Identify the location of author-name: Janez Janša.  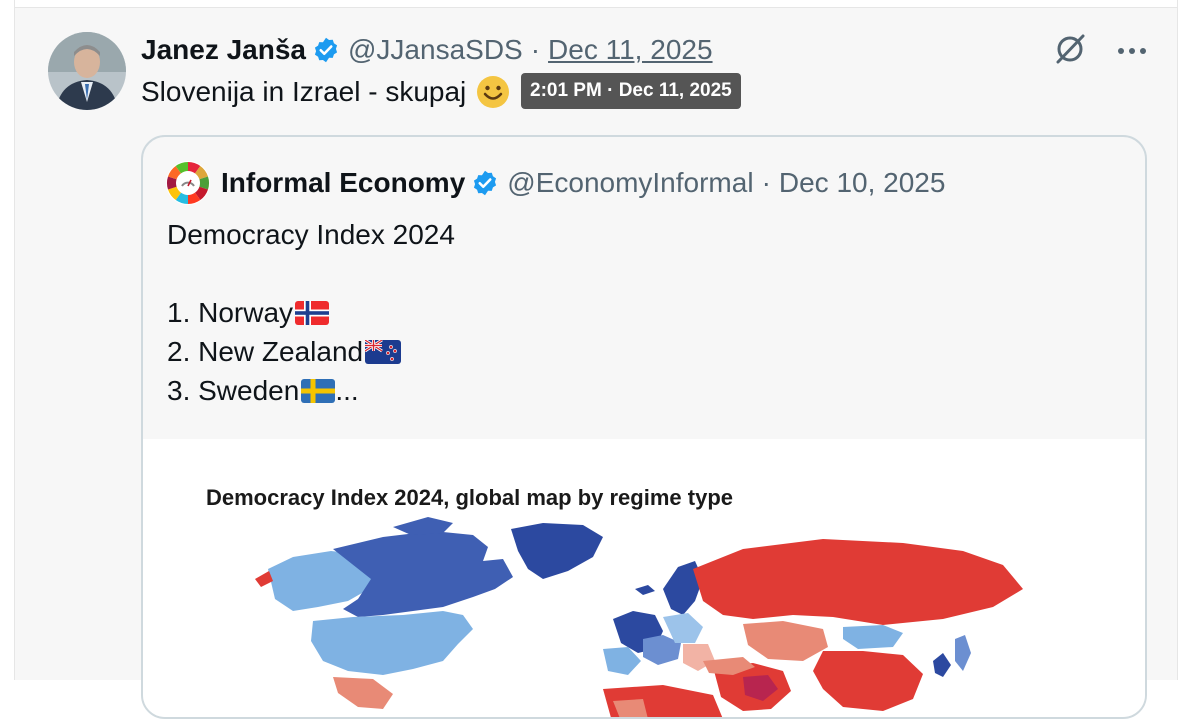
(223, 50).